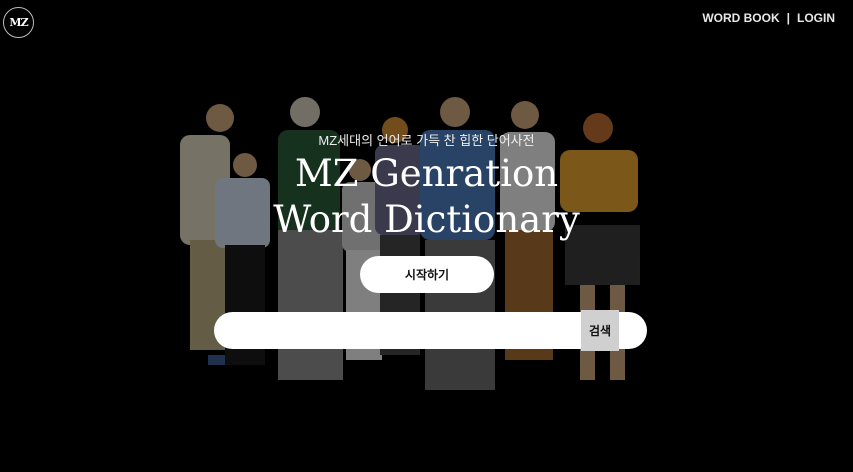 The width and height of the screenshot is (853, 472). I want to click on hero-title-line1: MZ Genration, so click(426, 173).